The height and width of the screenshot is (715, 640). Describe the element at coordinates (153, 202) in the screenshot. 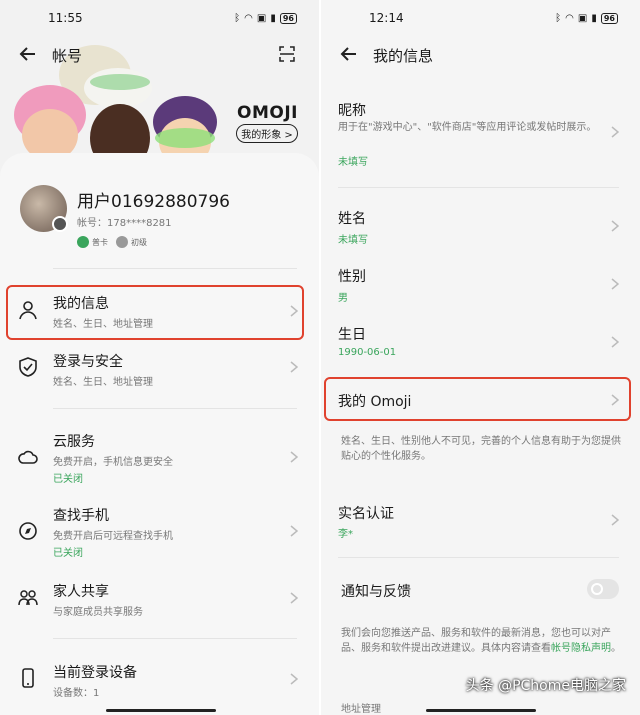

I see `user-name: 用户01692880796` at that location.